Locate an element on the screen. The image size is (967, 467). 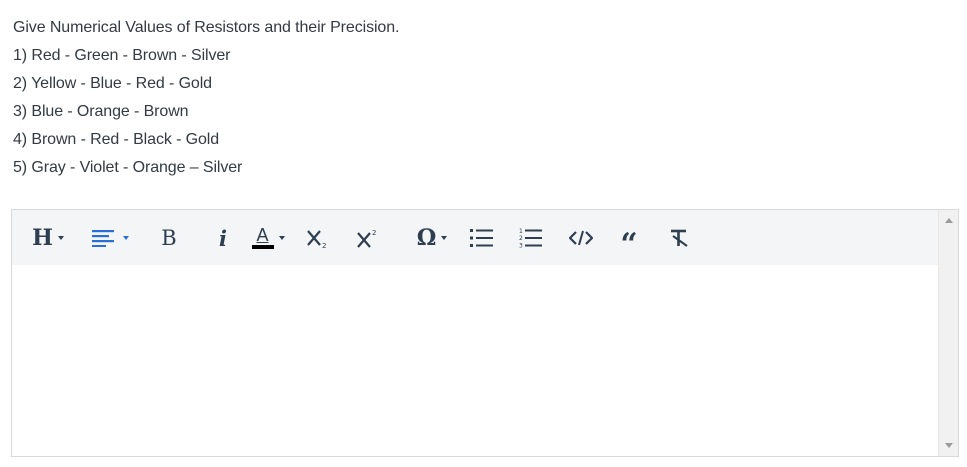
superscript-icon: 2 is located at coordinates (368, 238).